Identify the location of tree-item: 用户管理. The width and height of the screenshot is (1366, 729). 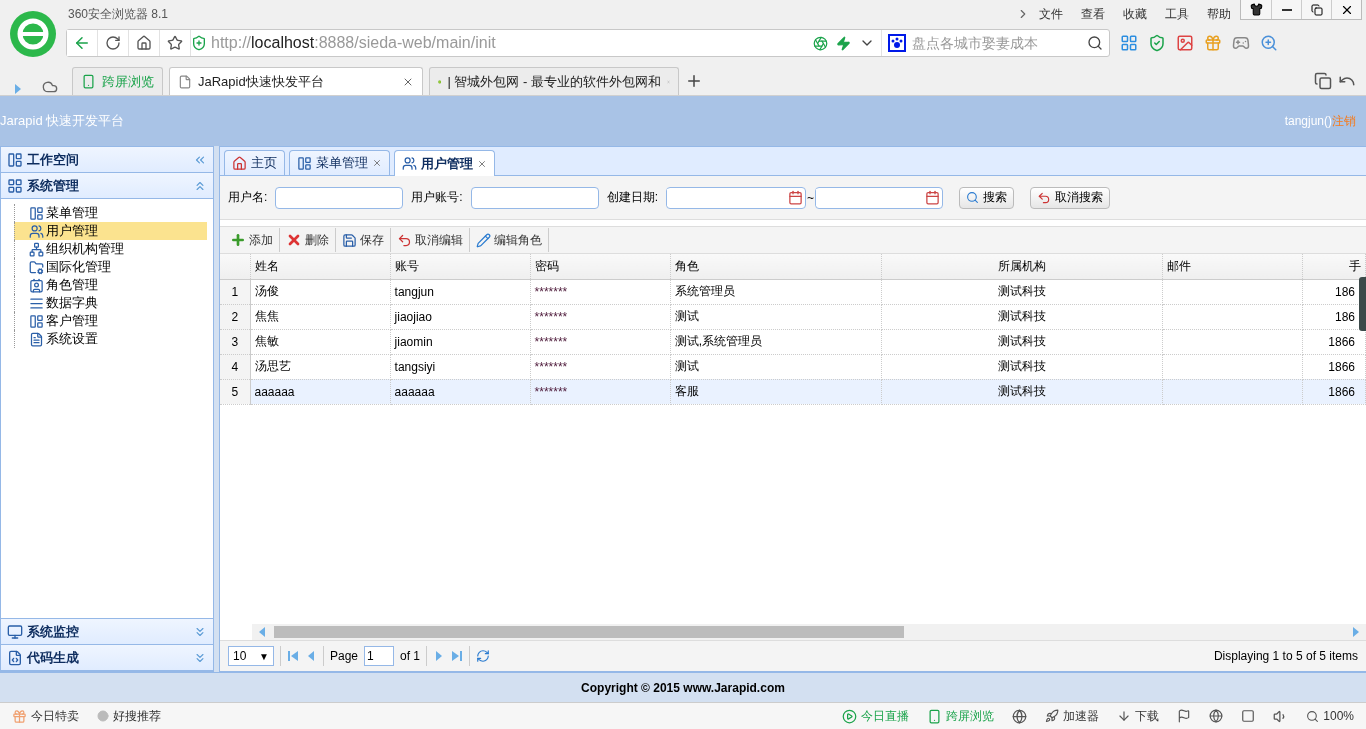
(110, 231).